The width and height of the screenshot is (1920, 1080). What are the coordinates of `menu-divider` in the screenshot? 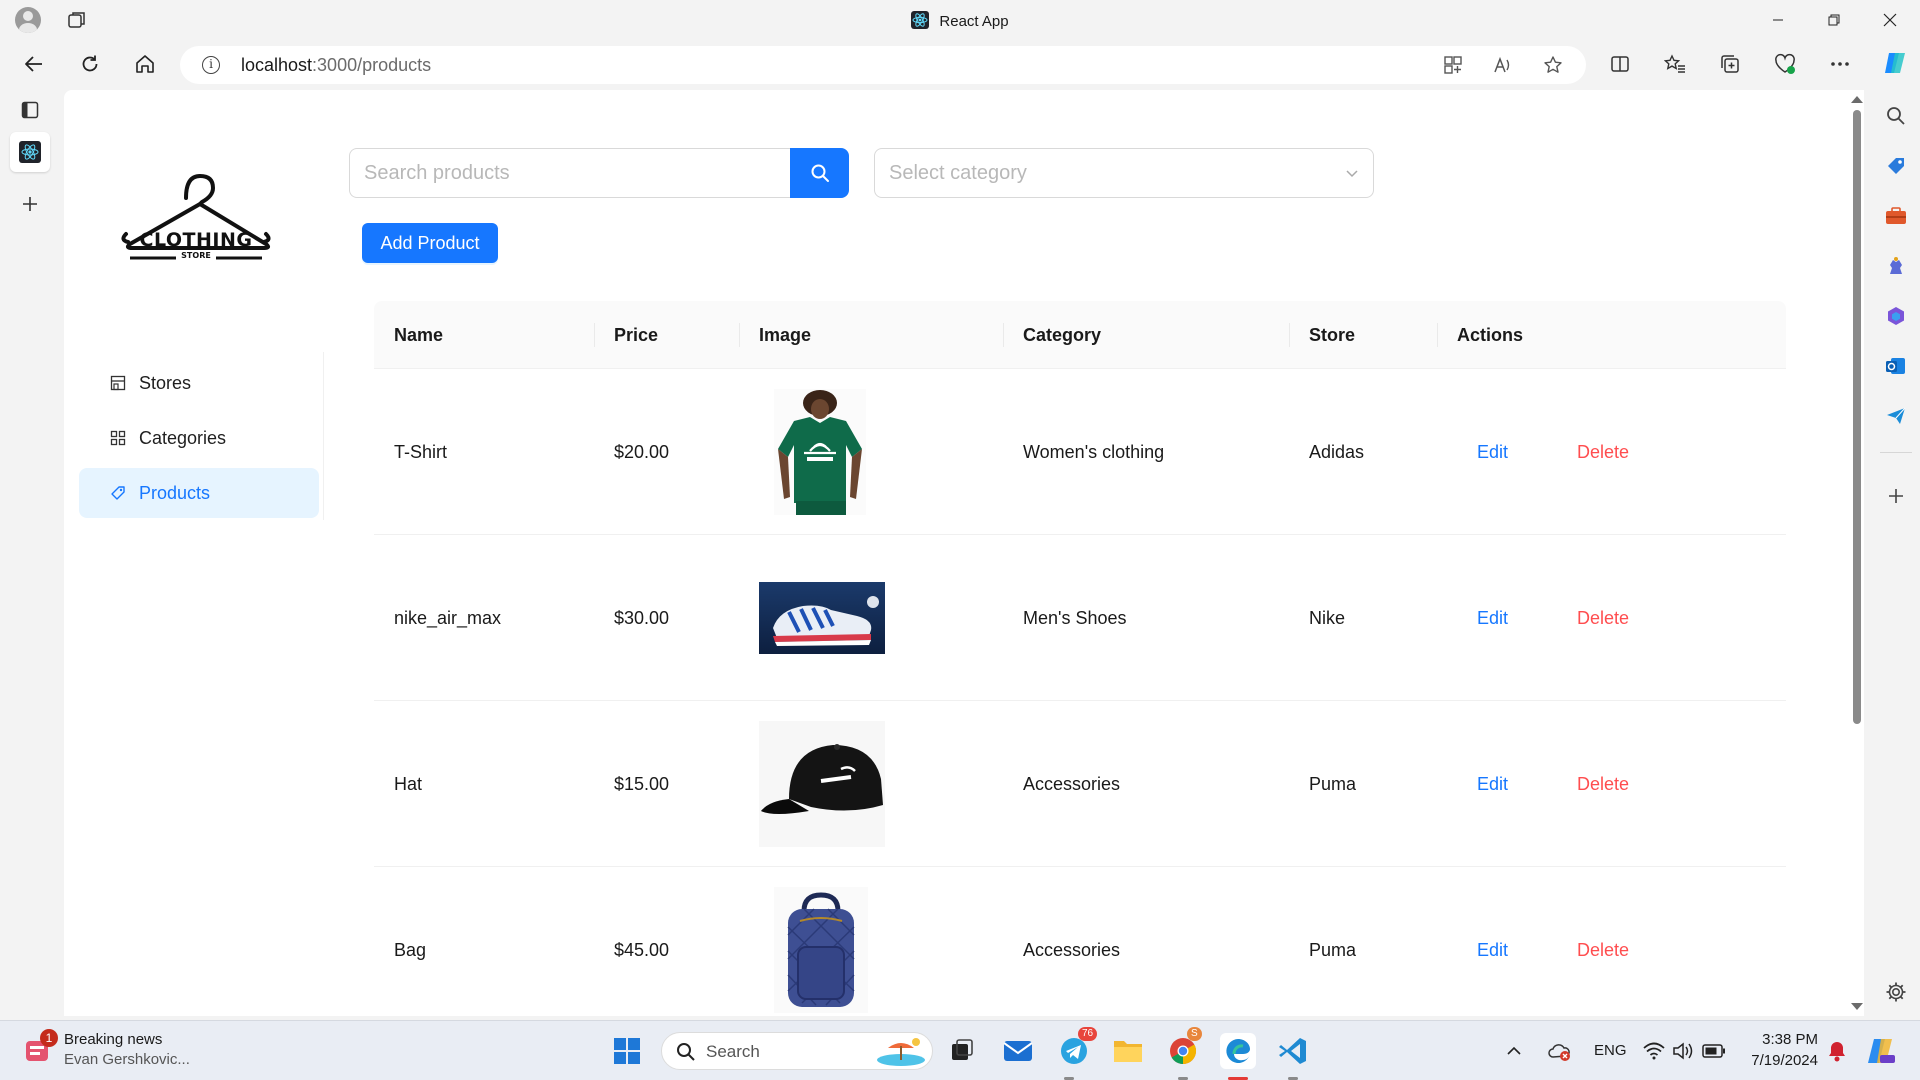 It's located at (323, 436).